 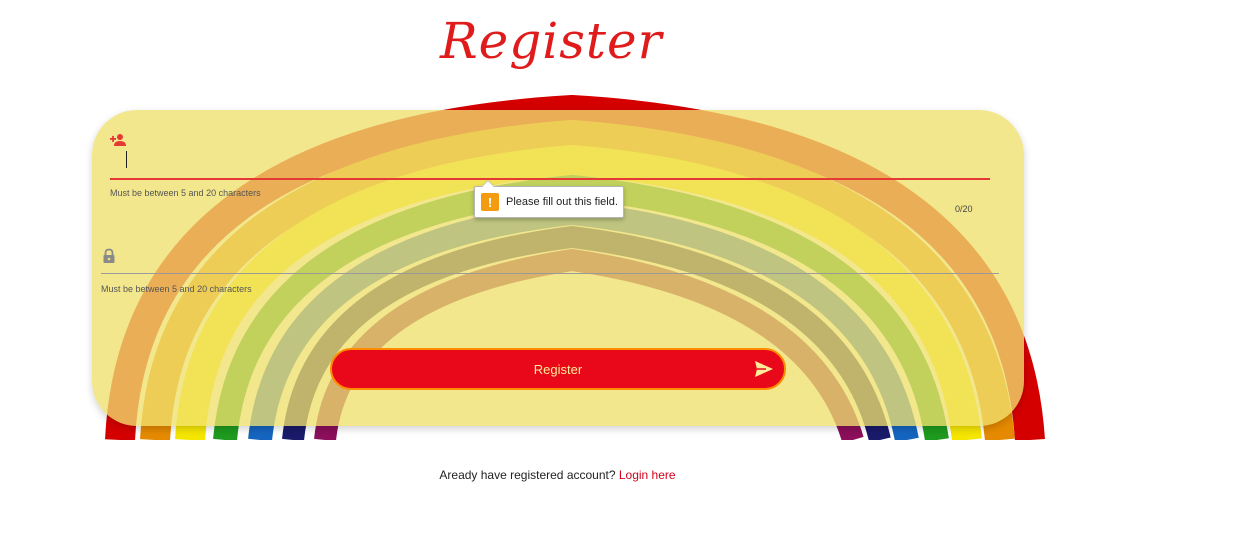 What do you see at coordinates (764, 369) in the screenshot?
I see `send-icon` at bounding box center [764, 369].